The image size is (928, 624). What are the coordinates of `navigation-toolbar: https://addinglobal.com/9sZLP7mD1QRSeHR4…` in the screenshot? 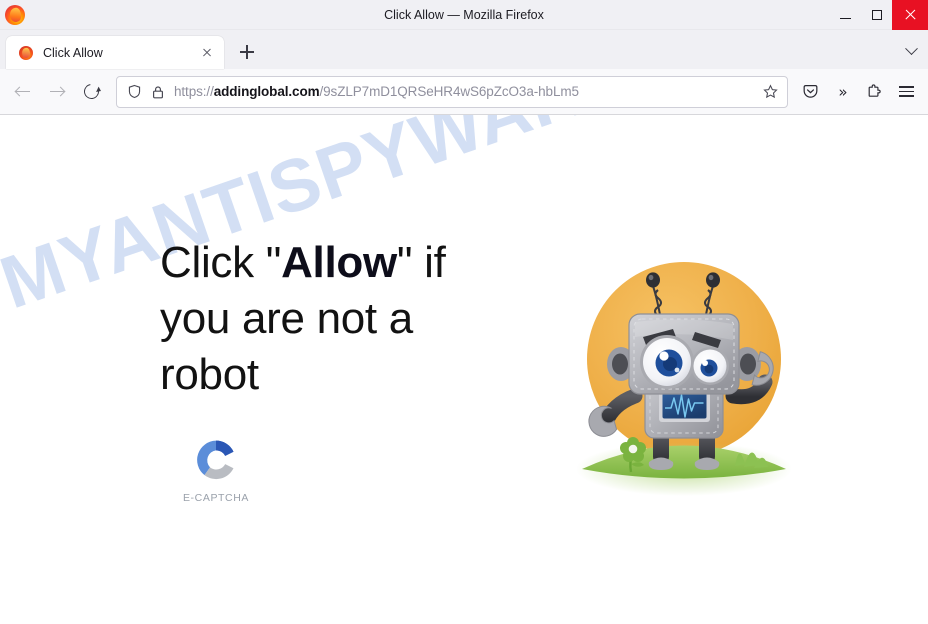 It's located at (464, 92).